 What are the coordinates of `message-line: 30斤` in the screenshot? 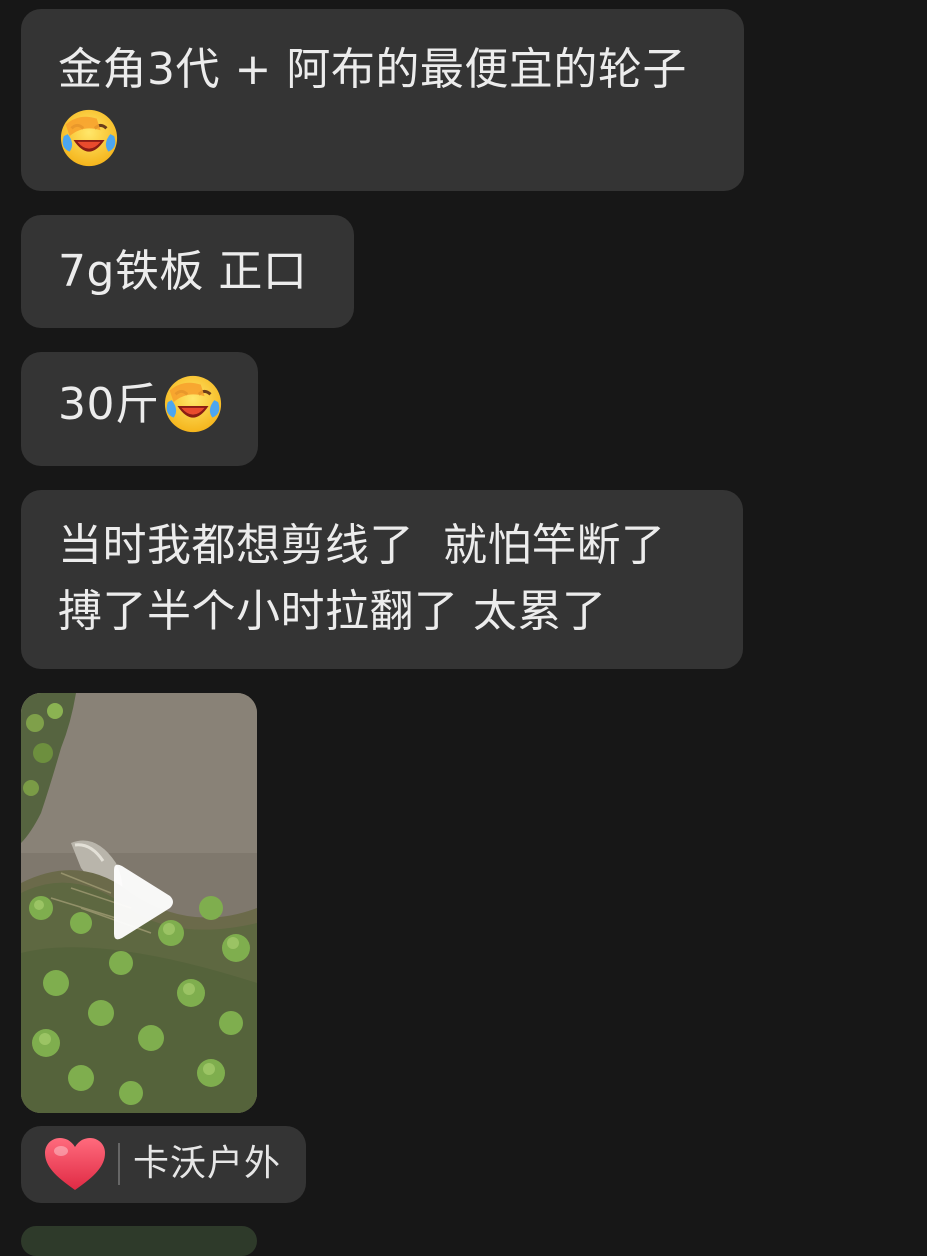 It's located at (140, 405).